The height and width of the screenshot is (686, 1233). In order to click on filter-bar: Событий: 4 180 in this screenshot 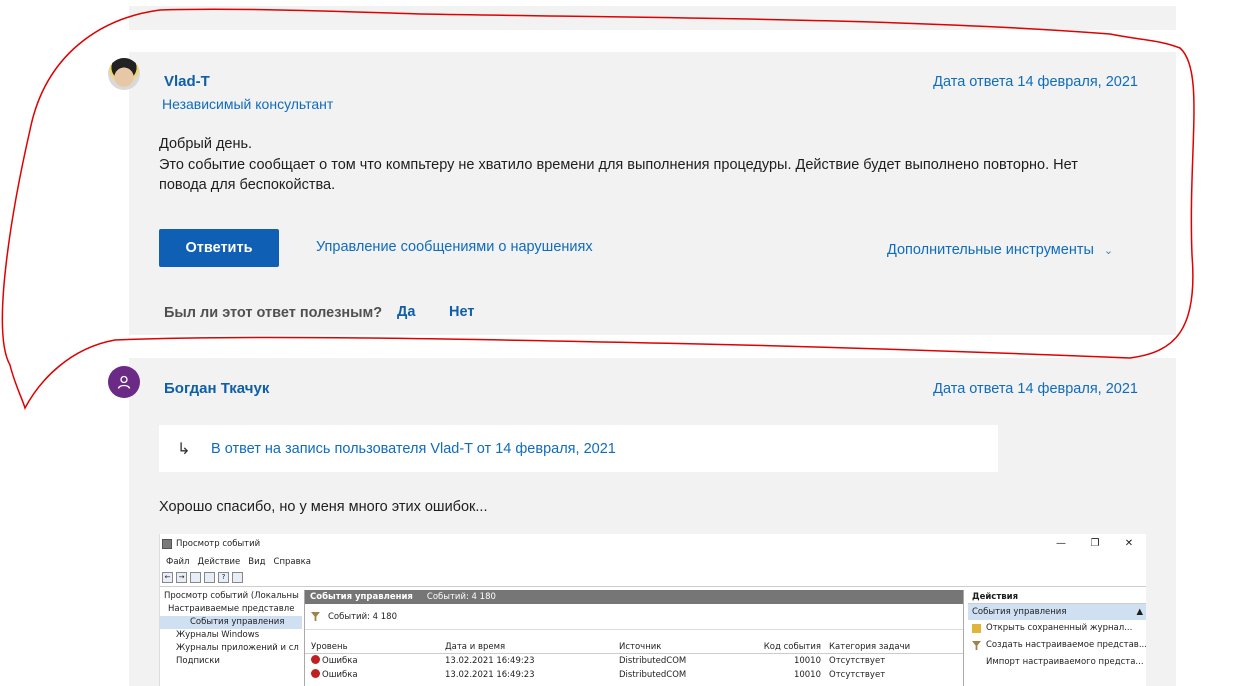, I will do `click(634, 617)`.